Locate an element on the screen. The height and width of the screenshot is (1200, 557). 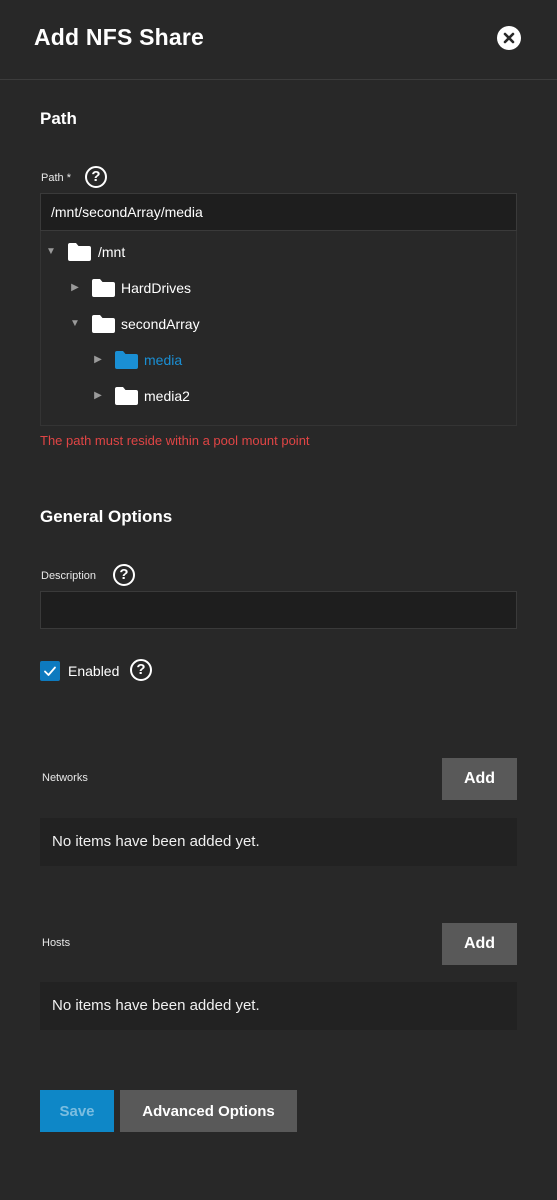
enabled-checkbox is located at coordinates (50, 671).